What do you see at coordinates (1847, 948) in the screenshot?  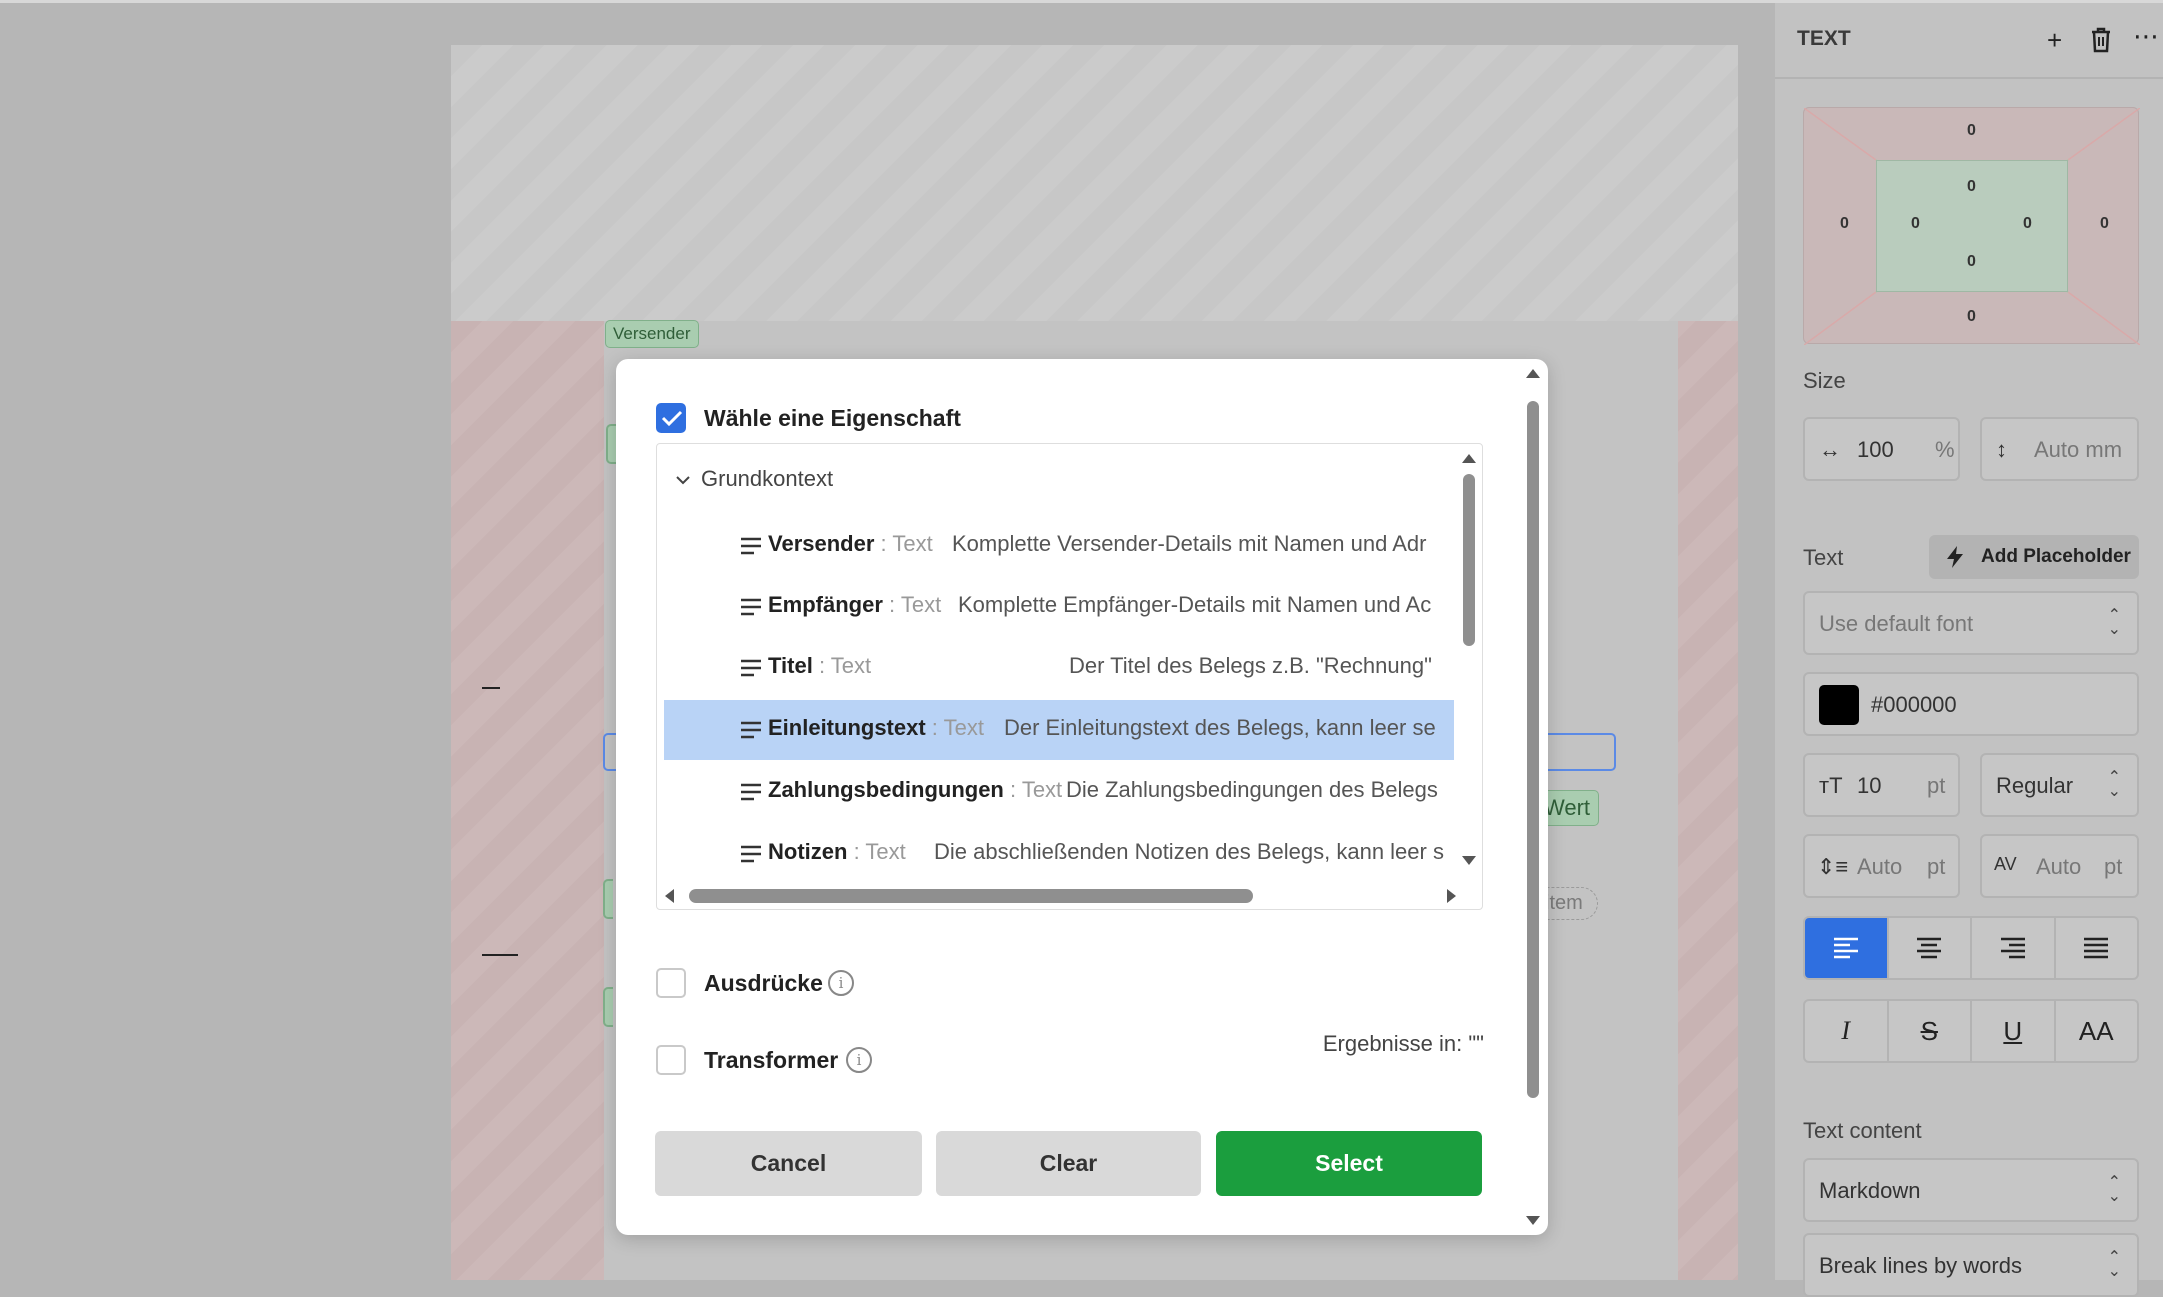 I see `align-left-button` at bounding box center [1847, 948].